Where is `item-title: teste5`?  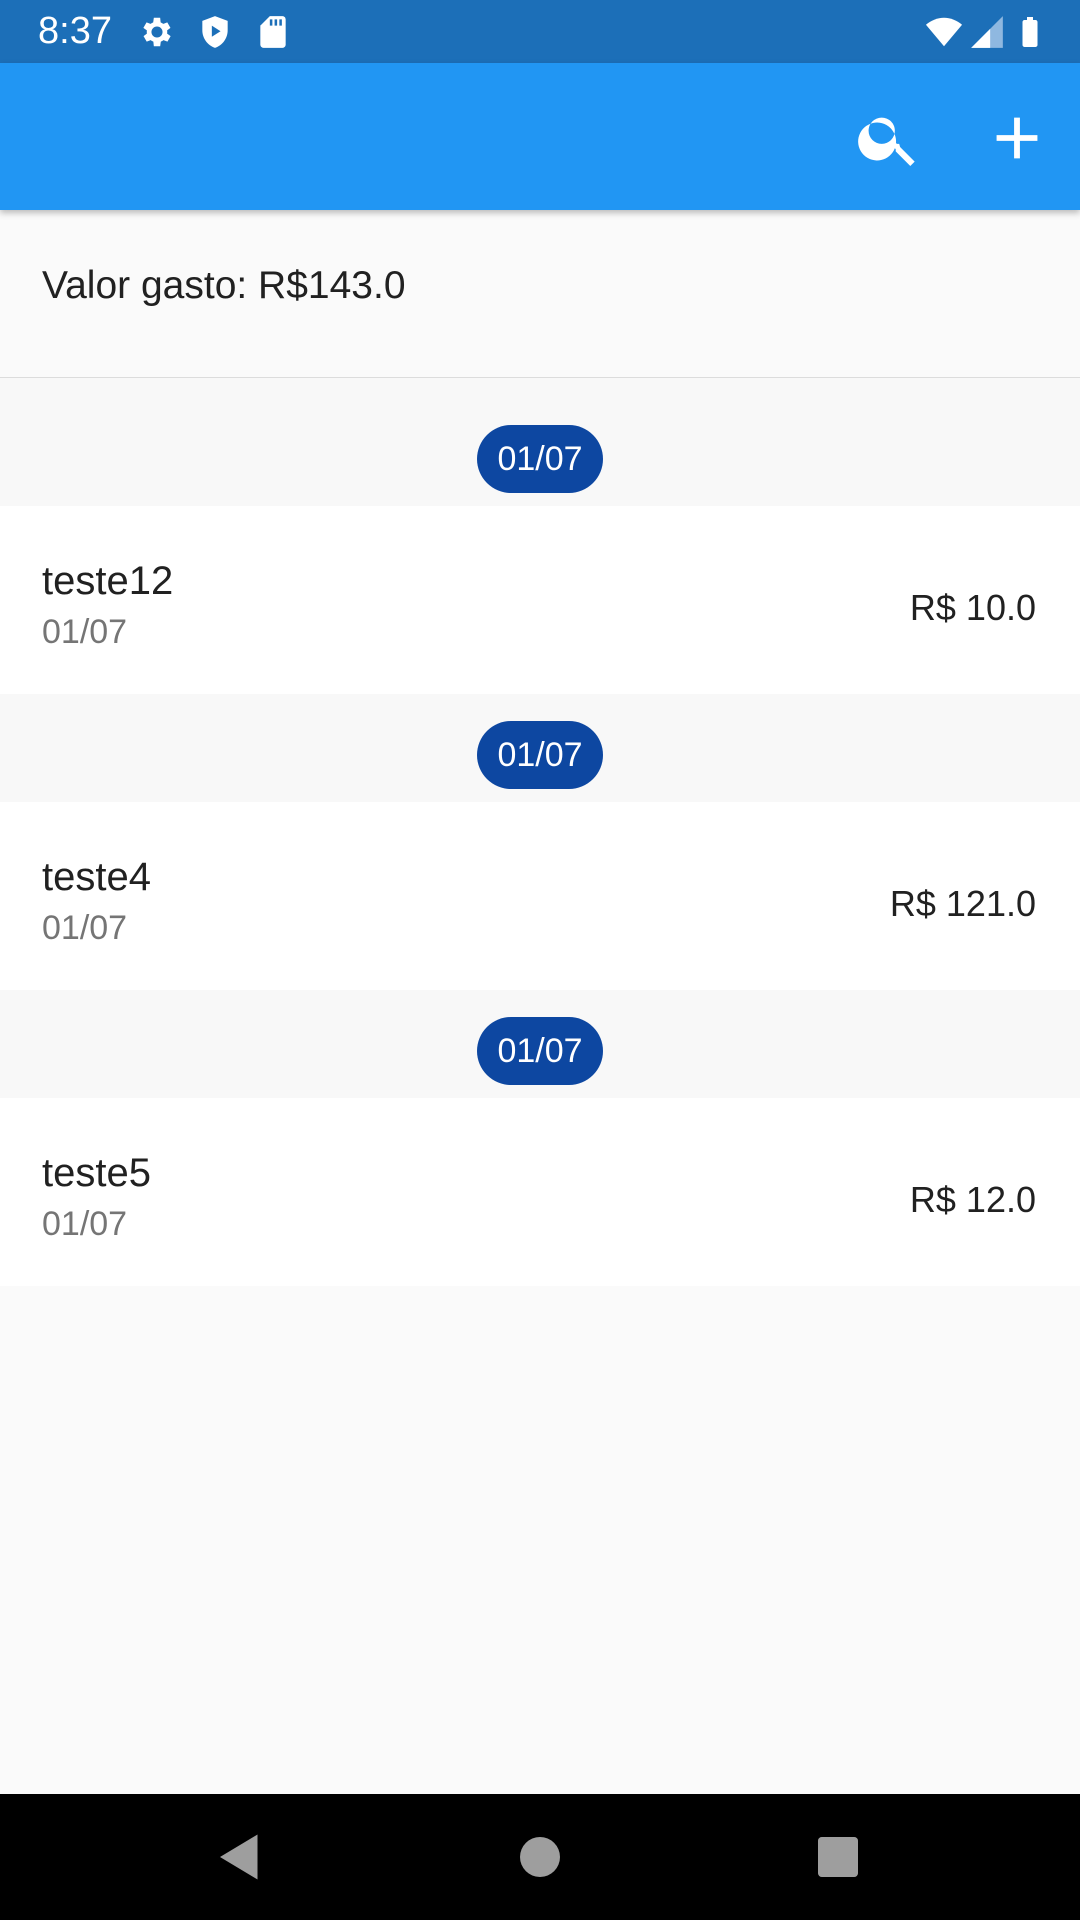
item-title: teste5 is located at coordinates (96, 1173).